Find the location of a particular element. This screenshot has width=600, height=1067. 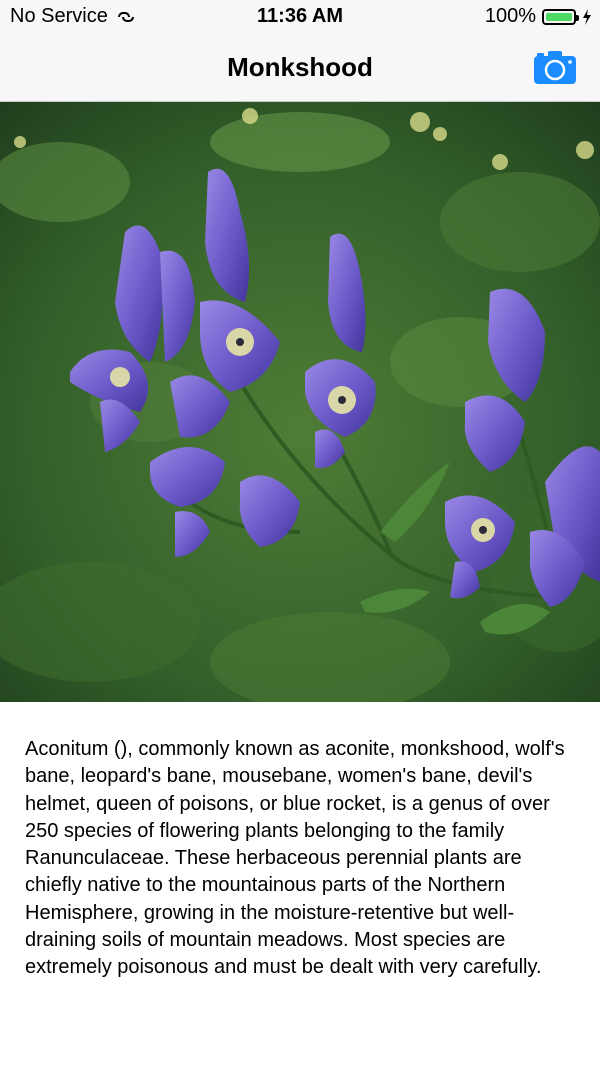

battery-icon is located at coordinates (560, 16).